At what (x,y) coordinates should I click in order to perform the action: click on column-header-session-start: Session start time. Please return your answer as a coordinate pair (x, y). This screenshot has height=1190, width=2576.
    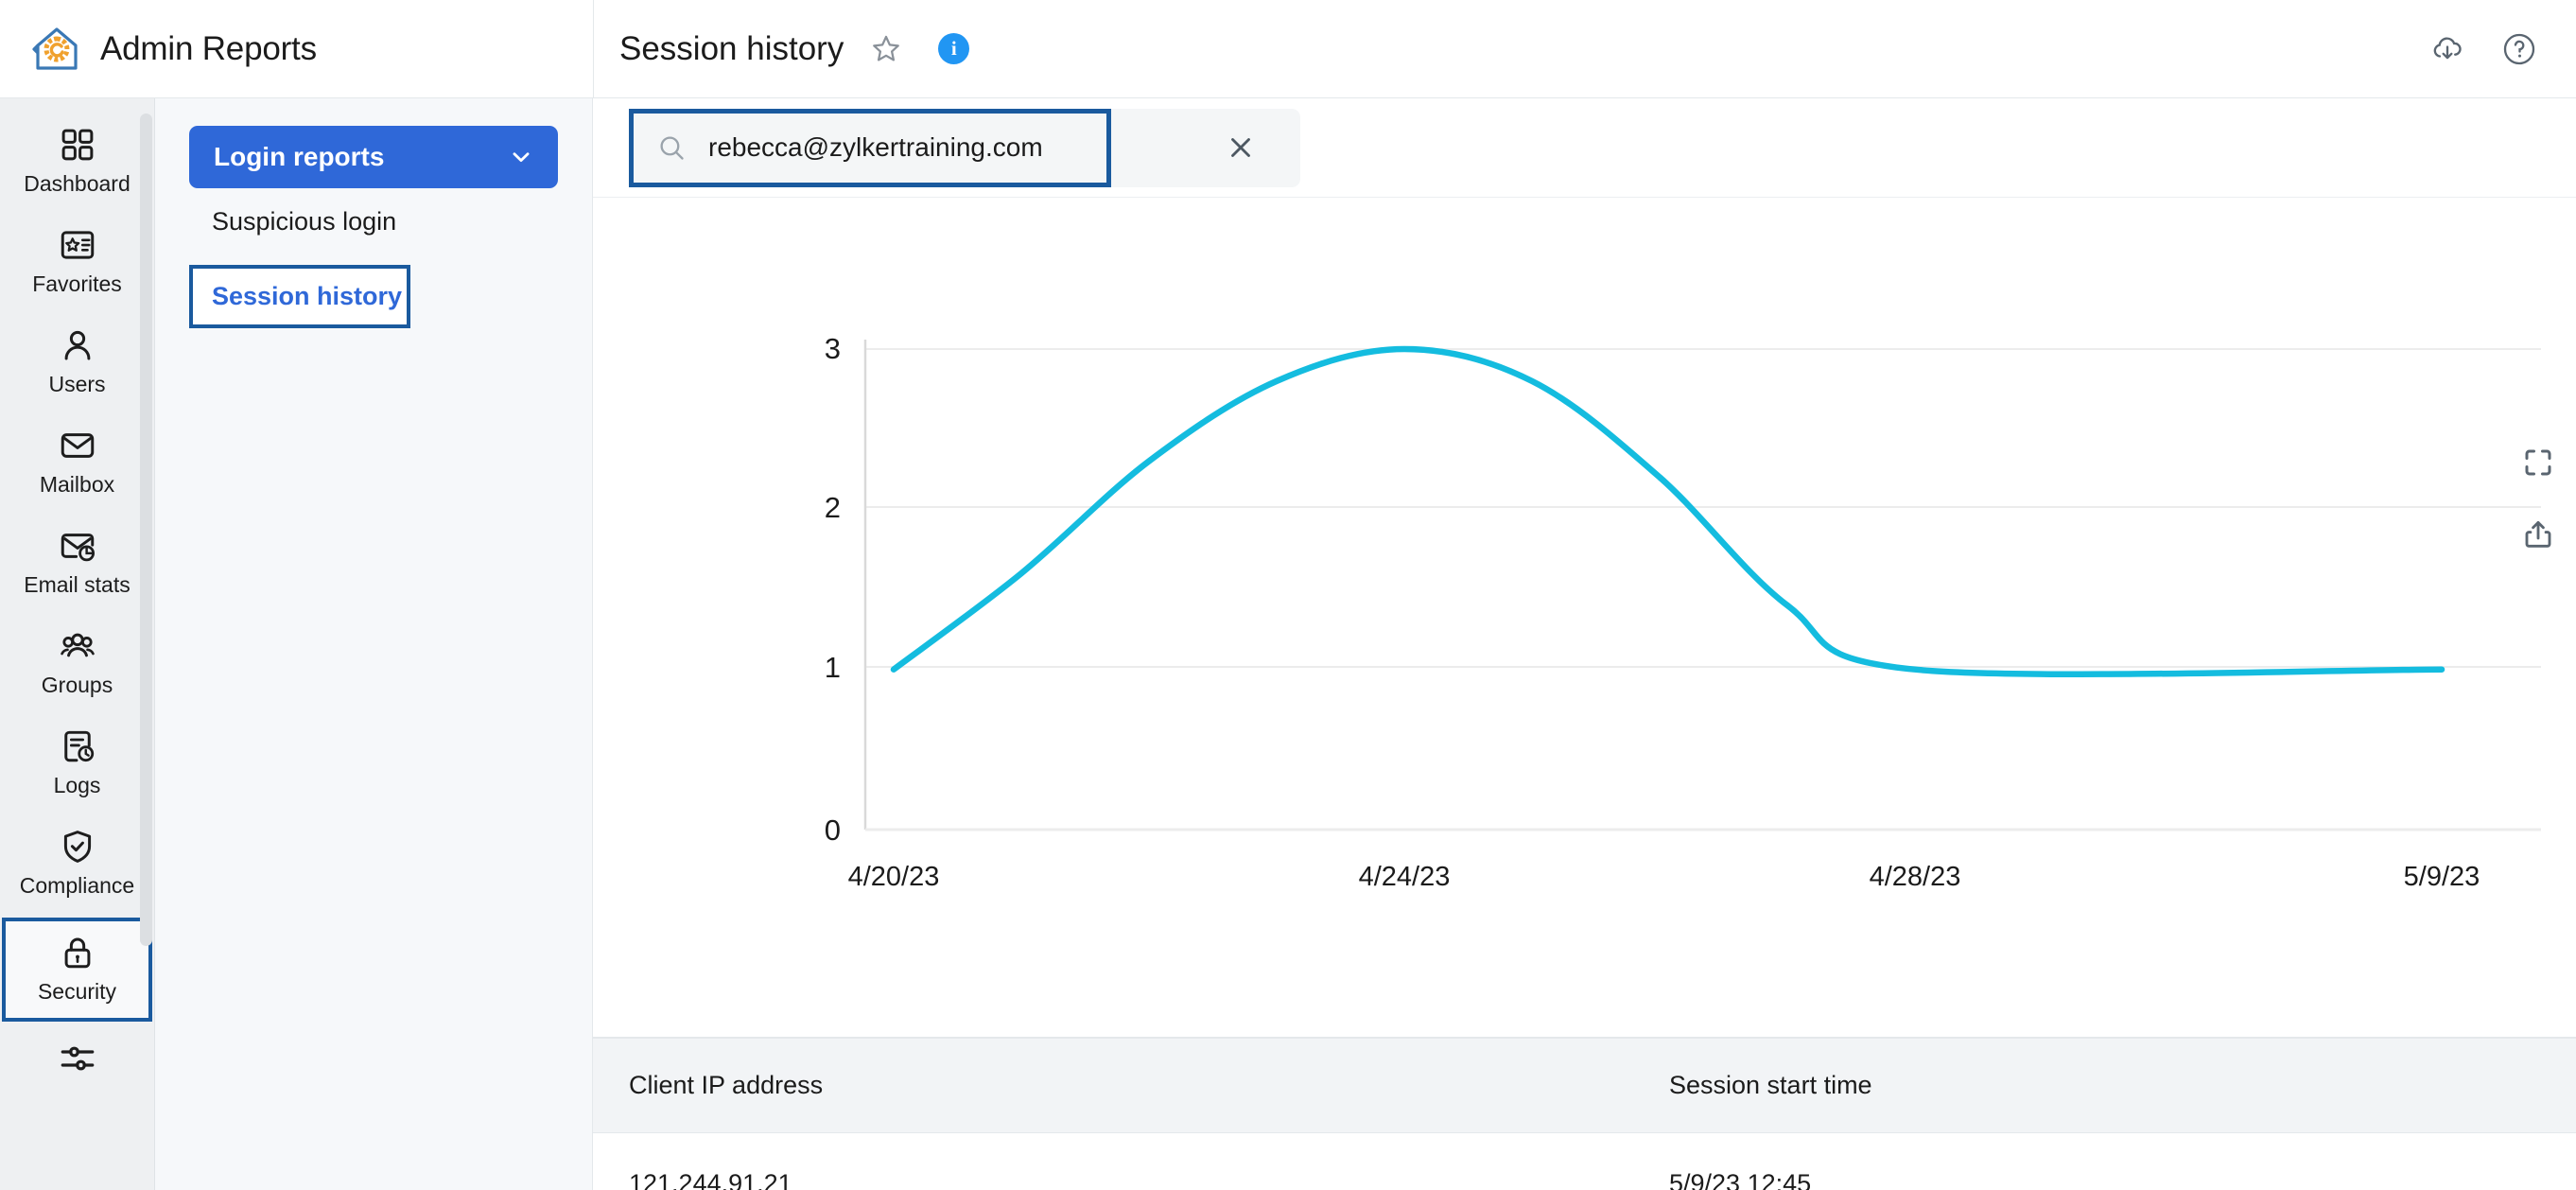
    Looking at the image, I should click on (2104, 1085).